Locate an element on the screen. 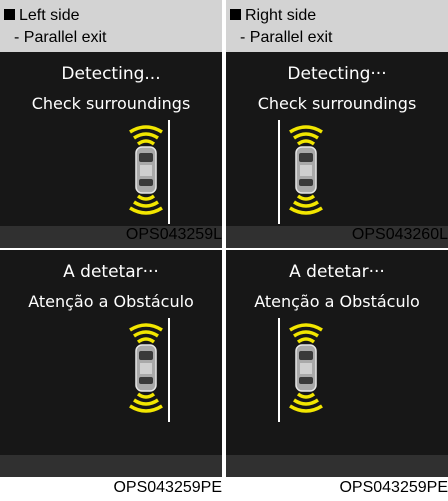 The height and width of the screenshot is (501, 448). figure-code: OPS043260L is located at coordinates (399, 234).